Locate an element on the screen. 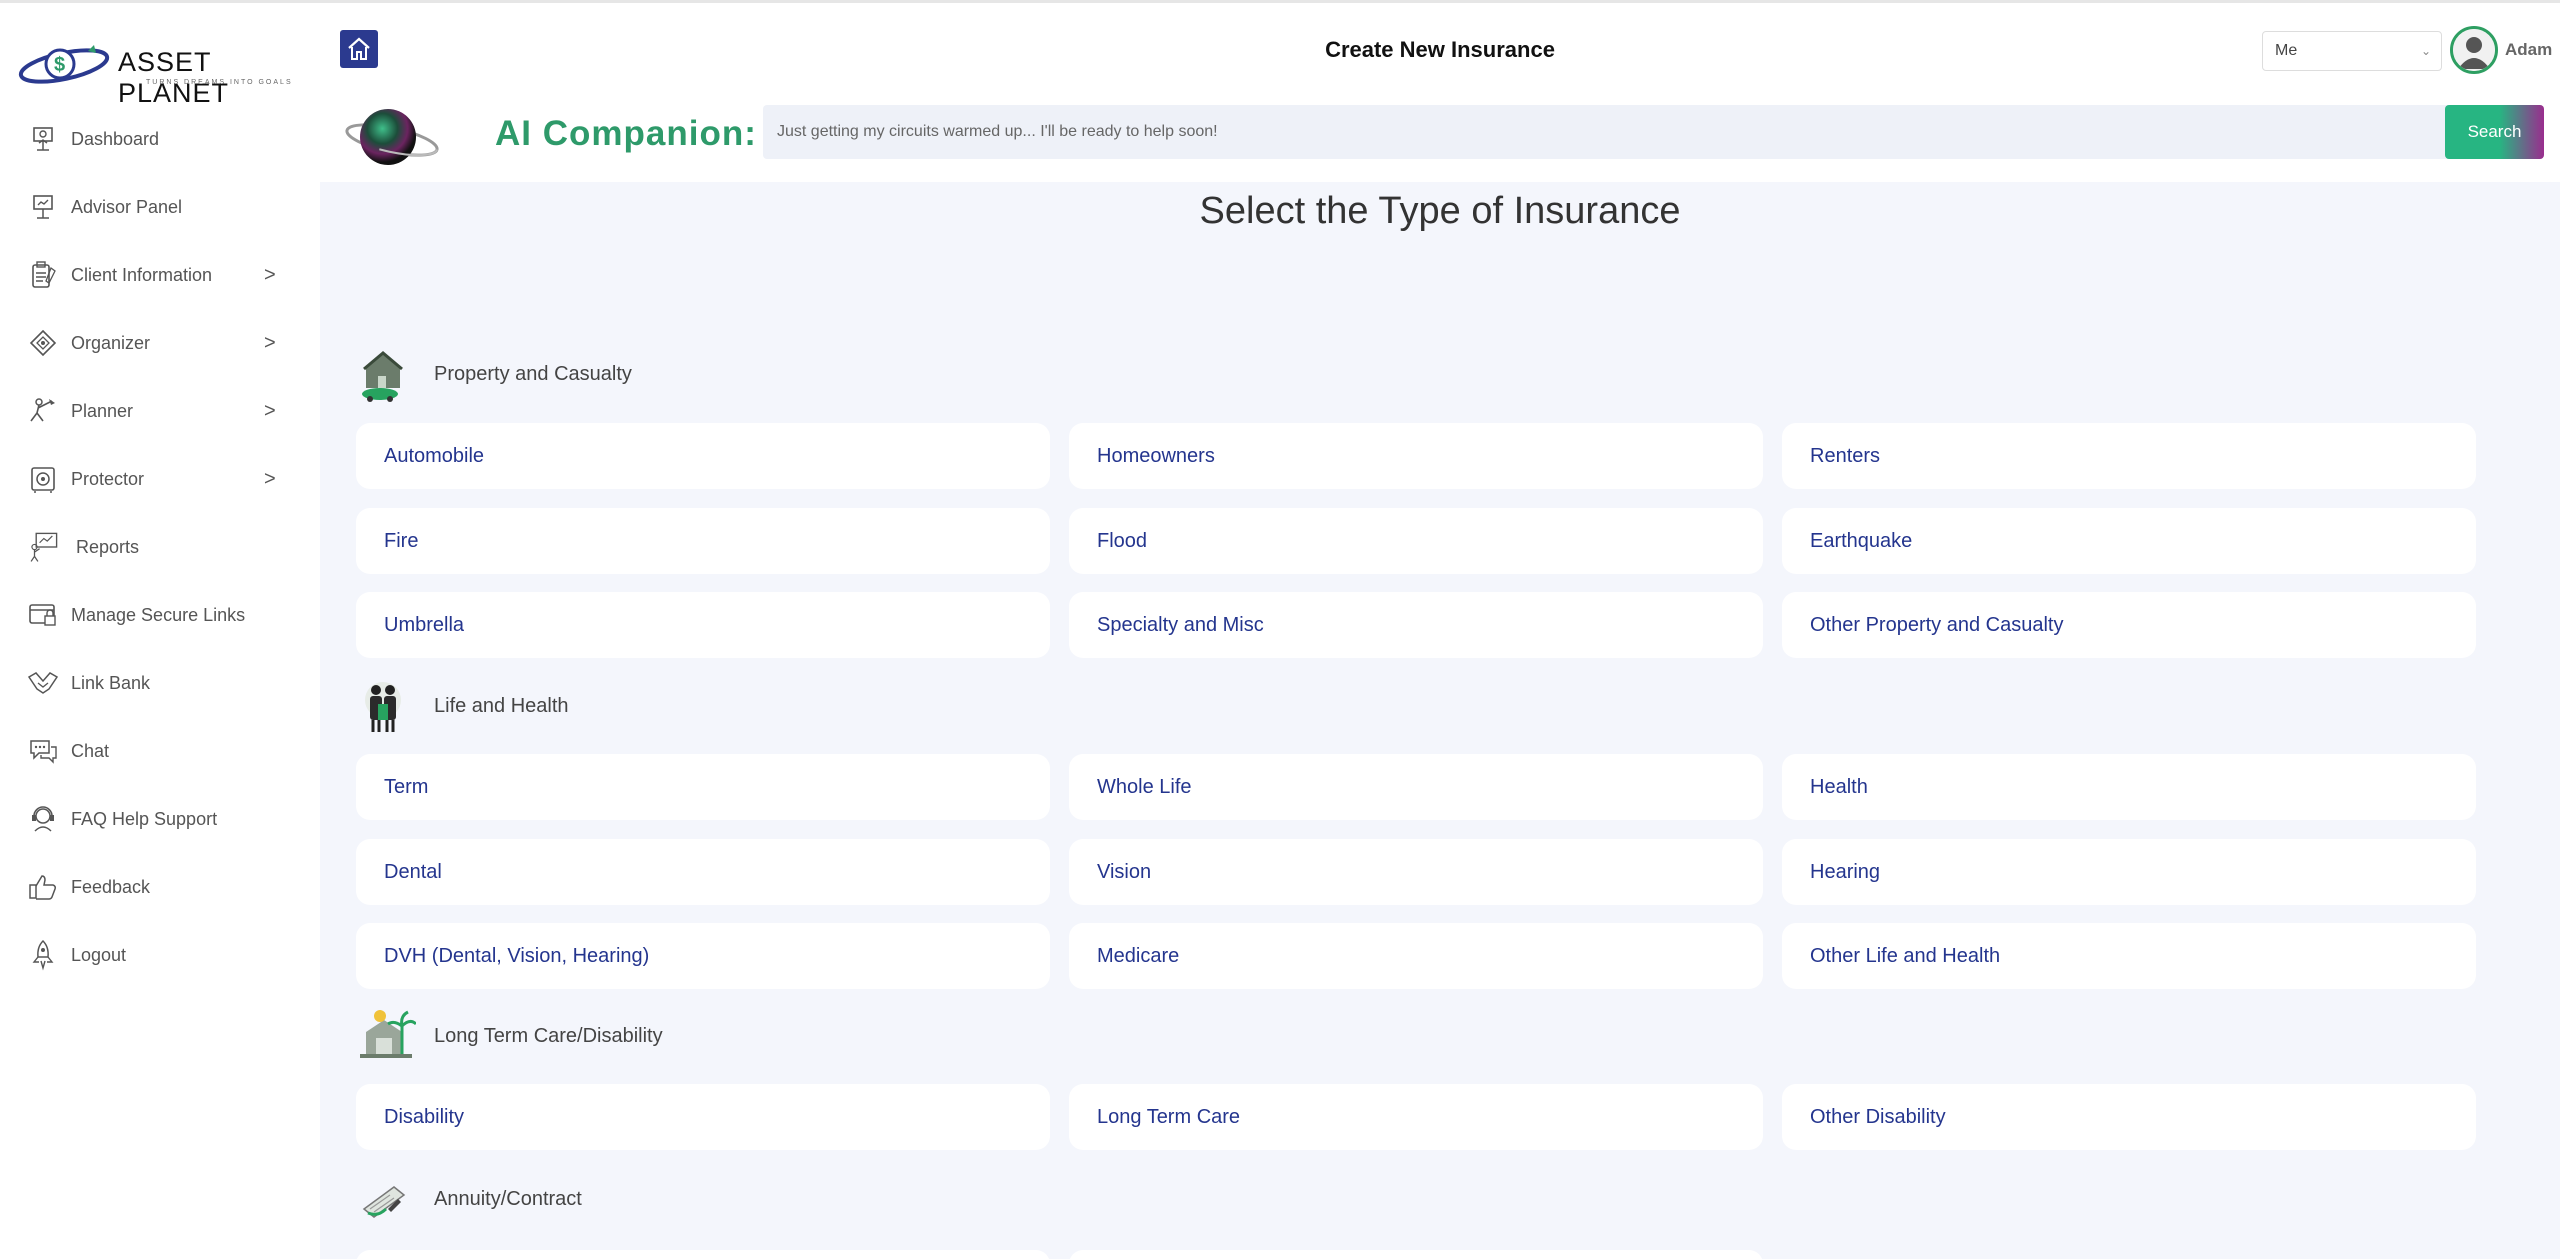 The height and width of the screenshot is (1259, 2560). insurance-card-whole-life: Whole Life is located at coordinates (1416, 787).